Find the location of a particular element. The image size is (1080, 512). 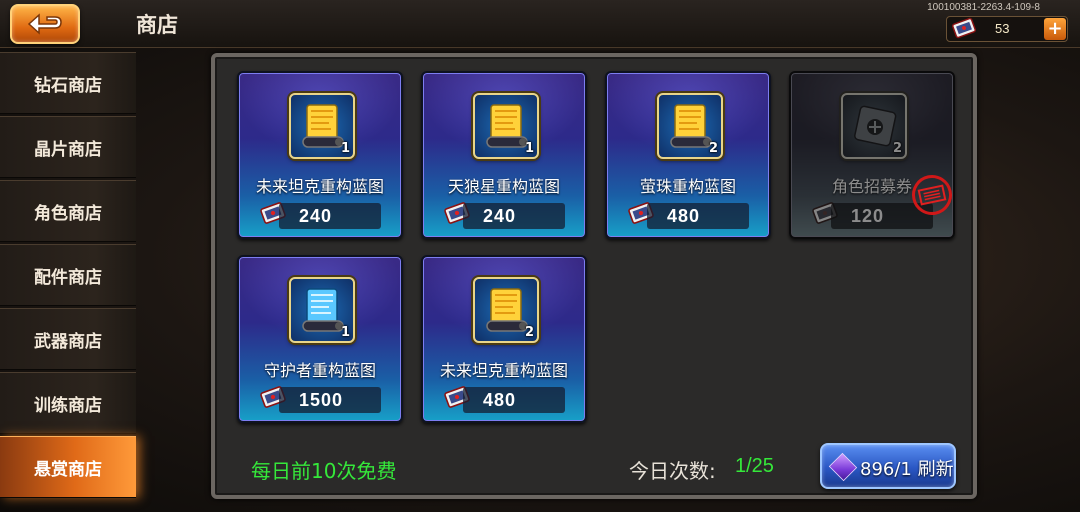

bounty-ticket-icon is located at coordinates (964, 28).